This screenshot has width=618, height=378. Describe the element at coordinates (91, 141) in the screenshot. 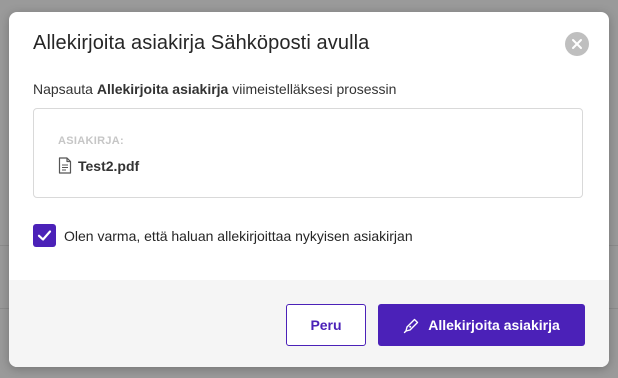

I see `document-label: ASIAKIRJA:` at that location.